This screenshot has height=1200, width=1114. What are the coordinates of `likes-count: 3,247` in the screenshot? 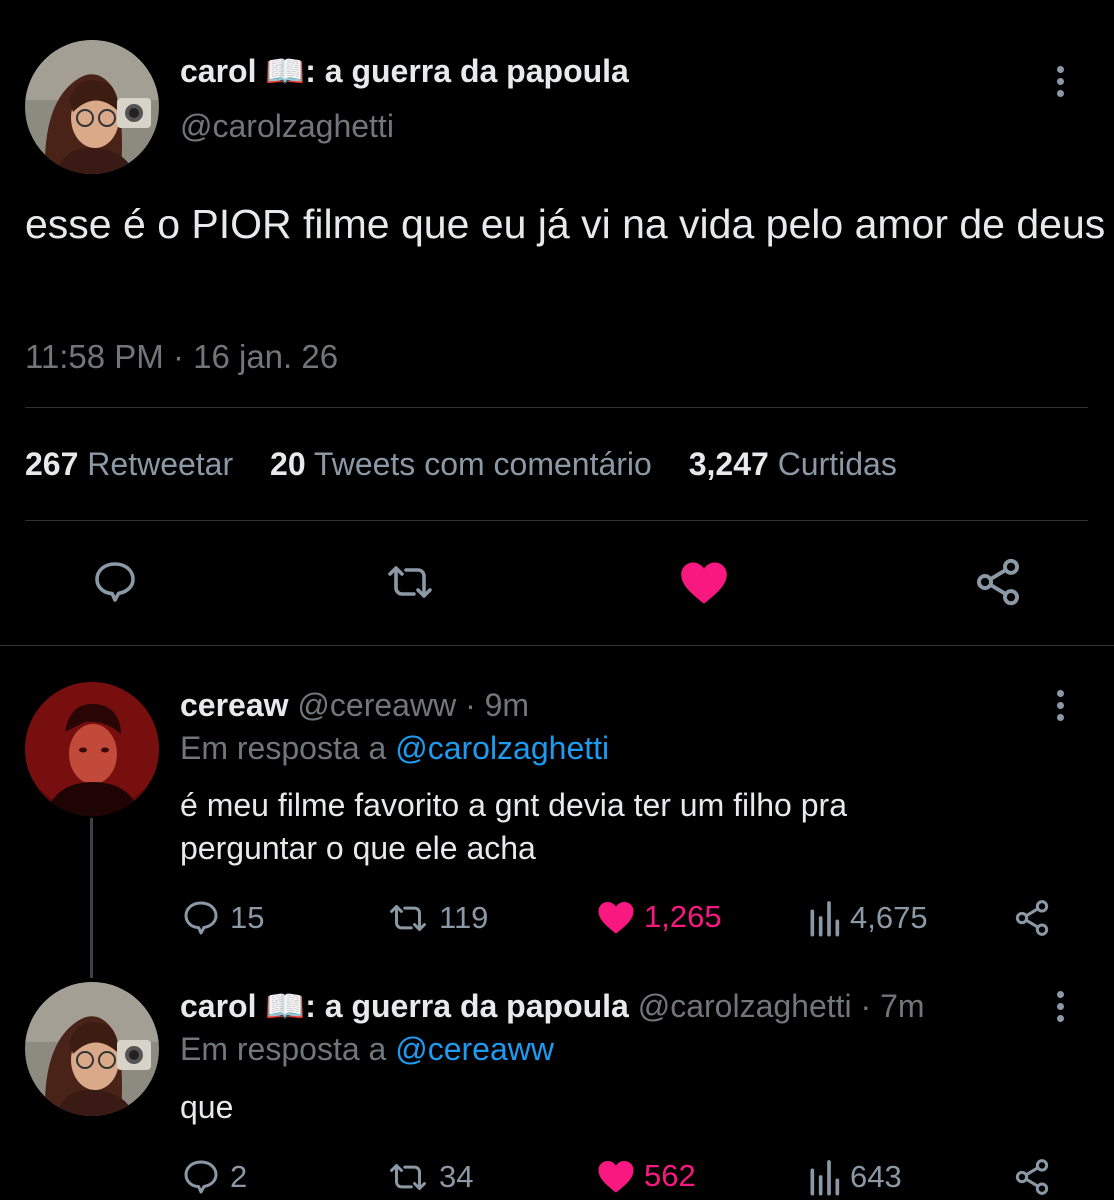 It's located at (728, 464).